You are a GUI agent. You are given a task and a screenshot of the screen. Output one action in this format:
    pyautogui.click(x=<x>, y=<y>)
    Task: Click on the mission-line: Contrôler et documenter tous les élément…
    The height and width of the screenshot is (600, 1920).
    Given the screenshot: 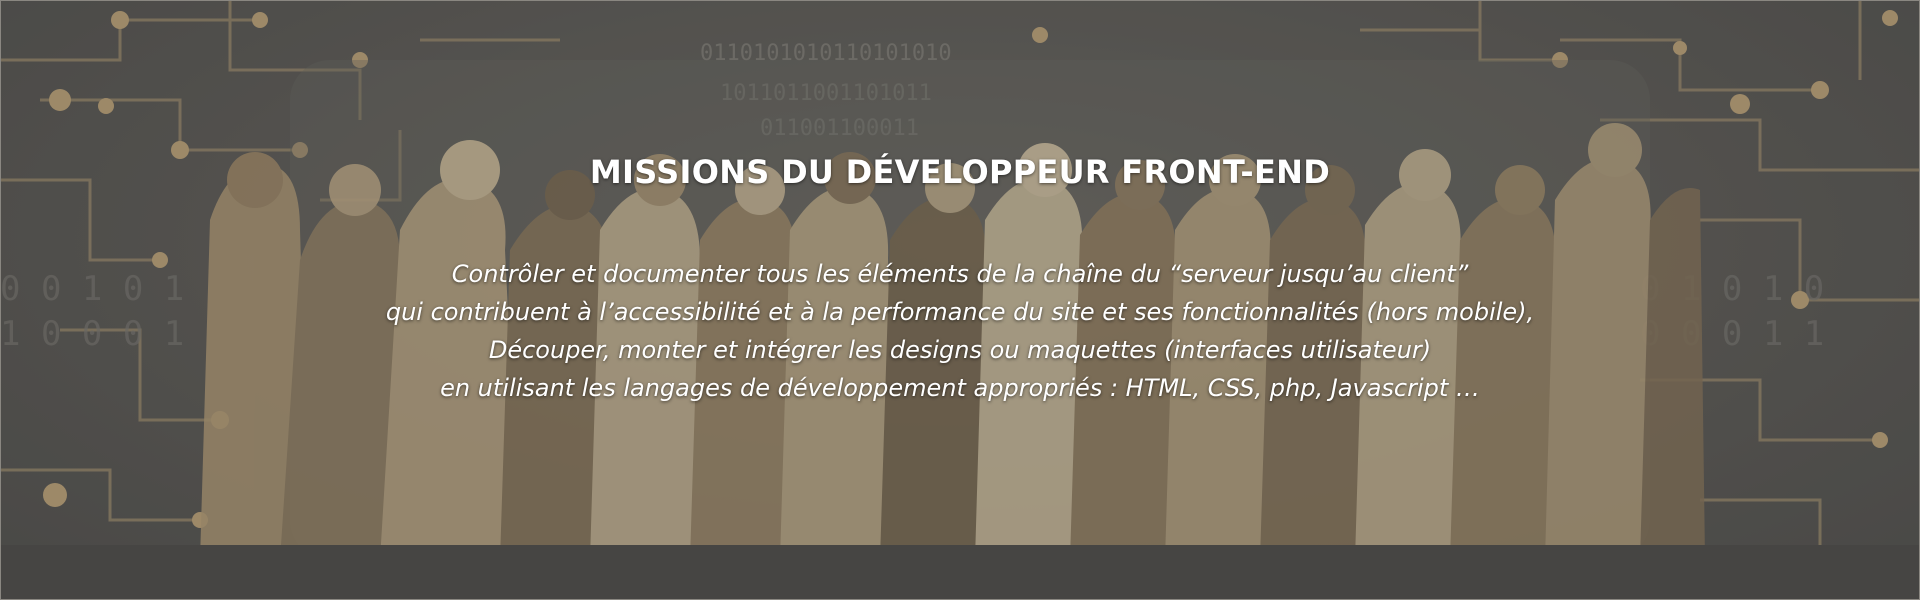 What is the action you would take?
    pyautogui.click(x=960, y=274)
    